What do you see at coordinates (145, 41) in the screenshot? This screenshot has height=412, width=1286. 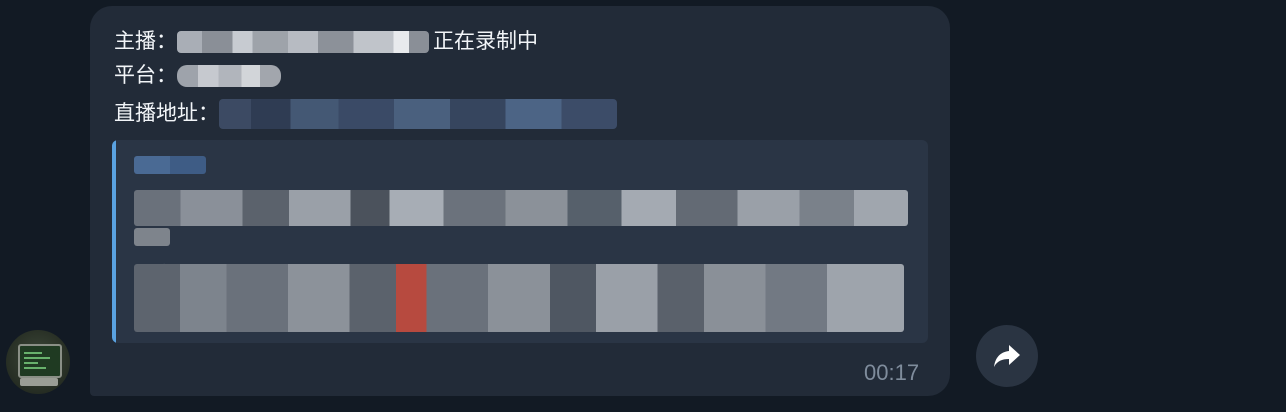 I see `streamer-label: 主播：` at bounding box center [145, 41].